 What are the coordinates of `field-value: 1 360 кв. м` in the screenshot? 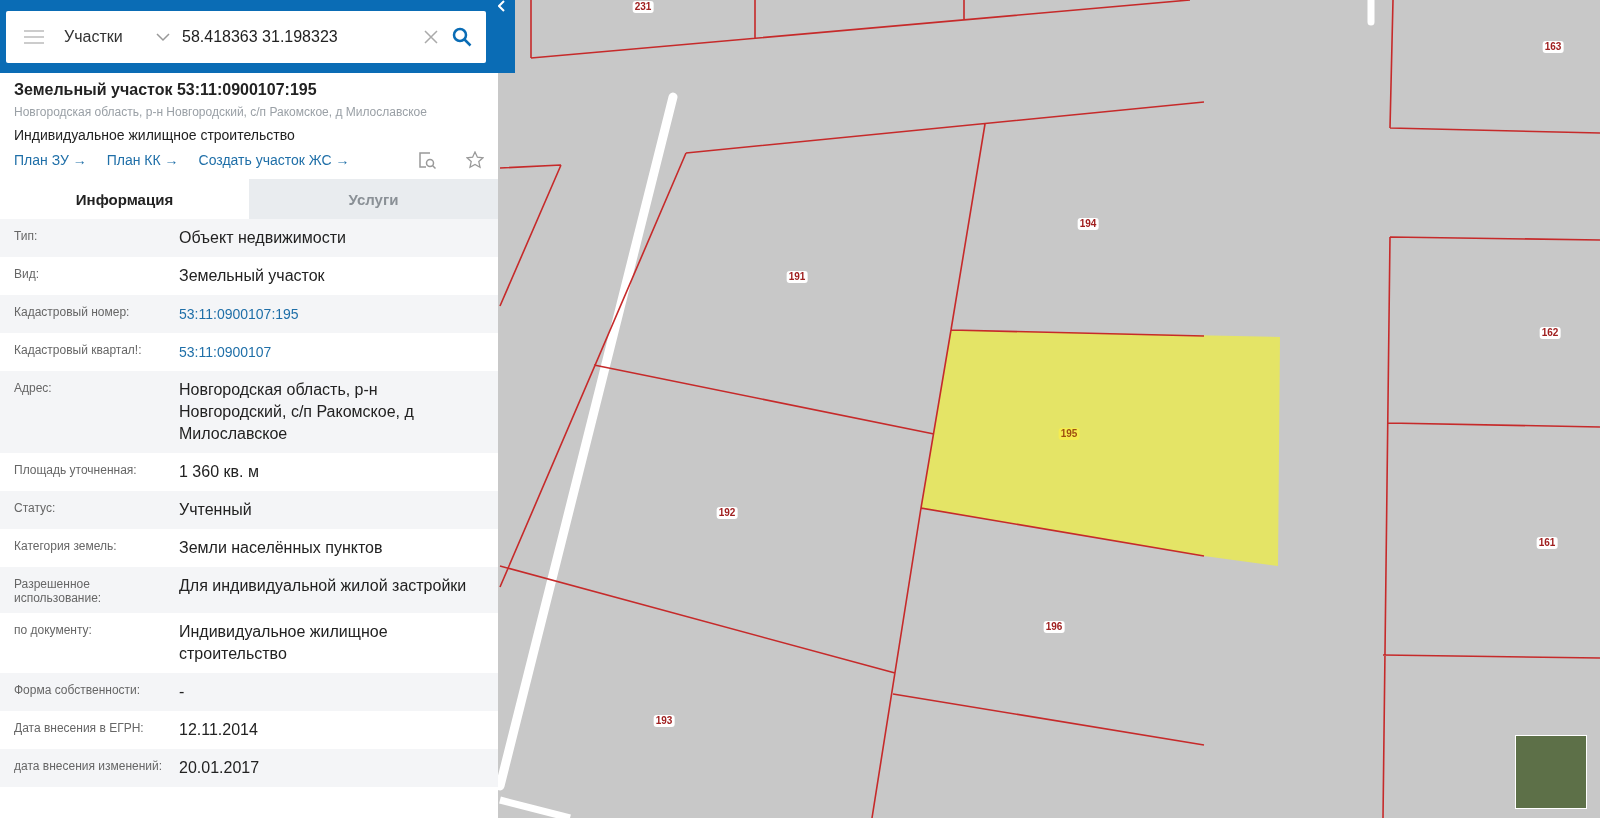 It's located at (219, 472).